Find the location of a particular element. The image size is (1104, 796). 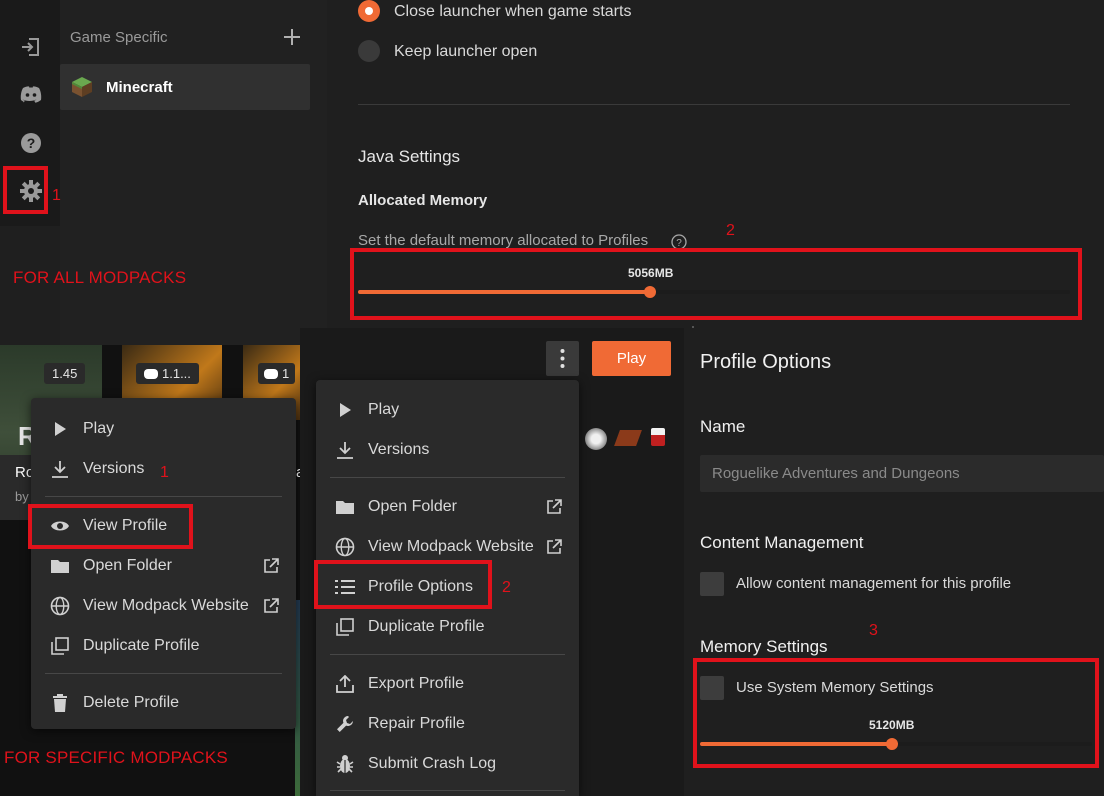

content-management-checkbox is located at coordinates (712, 584).